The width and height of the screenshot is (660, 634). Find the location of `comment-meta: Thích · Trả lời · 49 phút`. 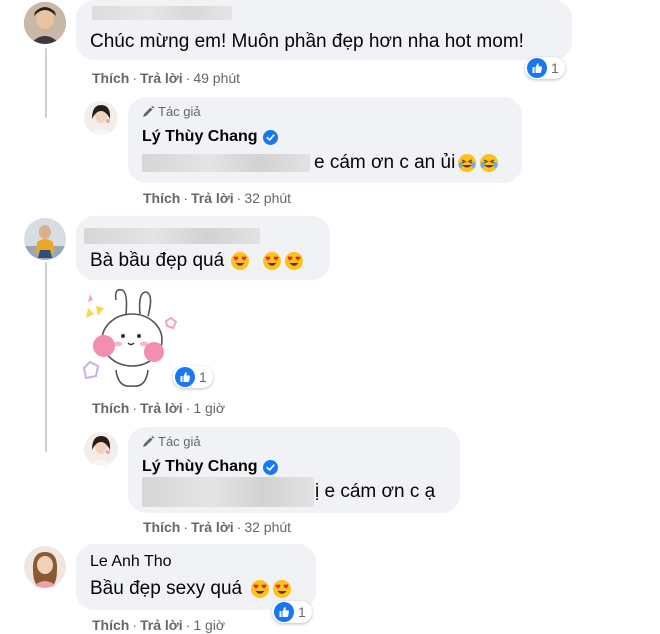

comment-meta: Thích · Trả lời · 49 phút is located at coordinates (166, 78).